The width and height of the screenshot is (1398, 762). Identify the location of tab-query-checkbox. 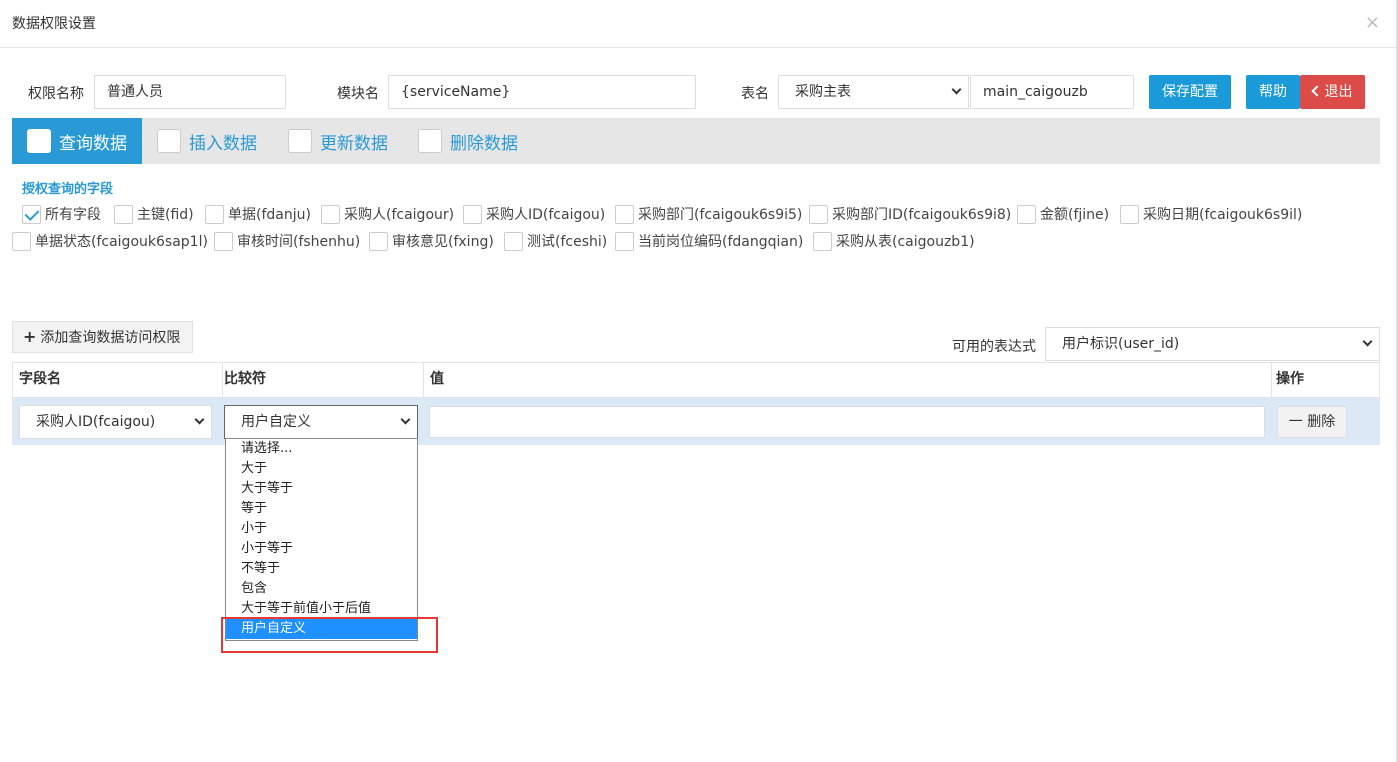
(39, 141).